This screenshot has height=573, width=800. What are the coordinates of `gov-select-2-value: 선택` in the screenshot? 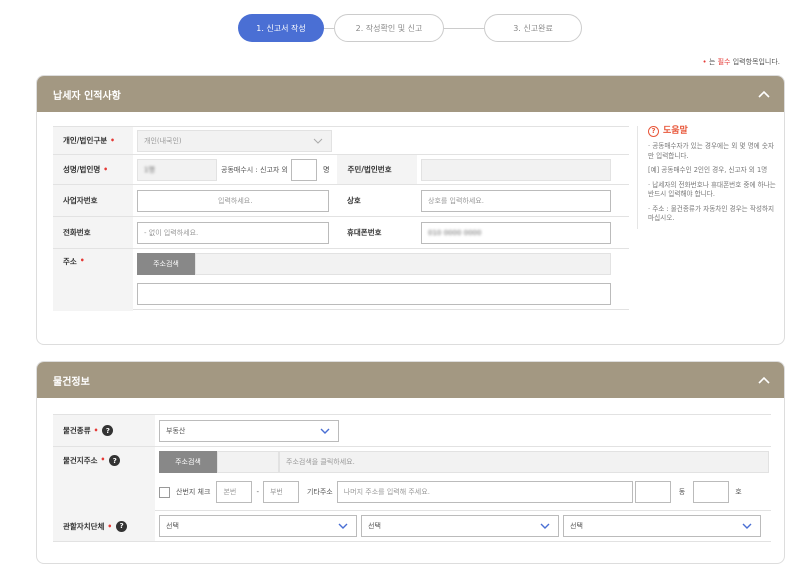 It's located at (374, 526).